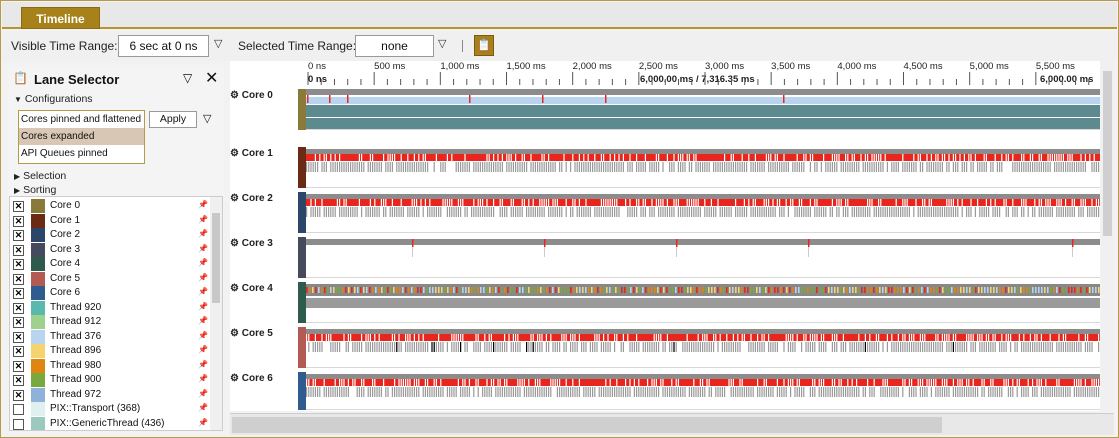 Image resolution: width=1119 pixels, height=438 pixels. I want to click on config-item: API Queues pinned, so click(81, 153).